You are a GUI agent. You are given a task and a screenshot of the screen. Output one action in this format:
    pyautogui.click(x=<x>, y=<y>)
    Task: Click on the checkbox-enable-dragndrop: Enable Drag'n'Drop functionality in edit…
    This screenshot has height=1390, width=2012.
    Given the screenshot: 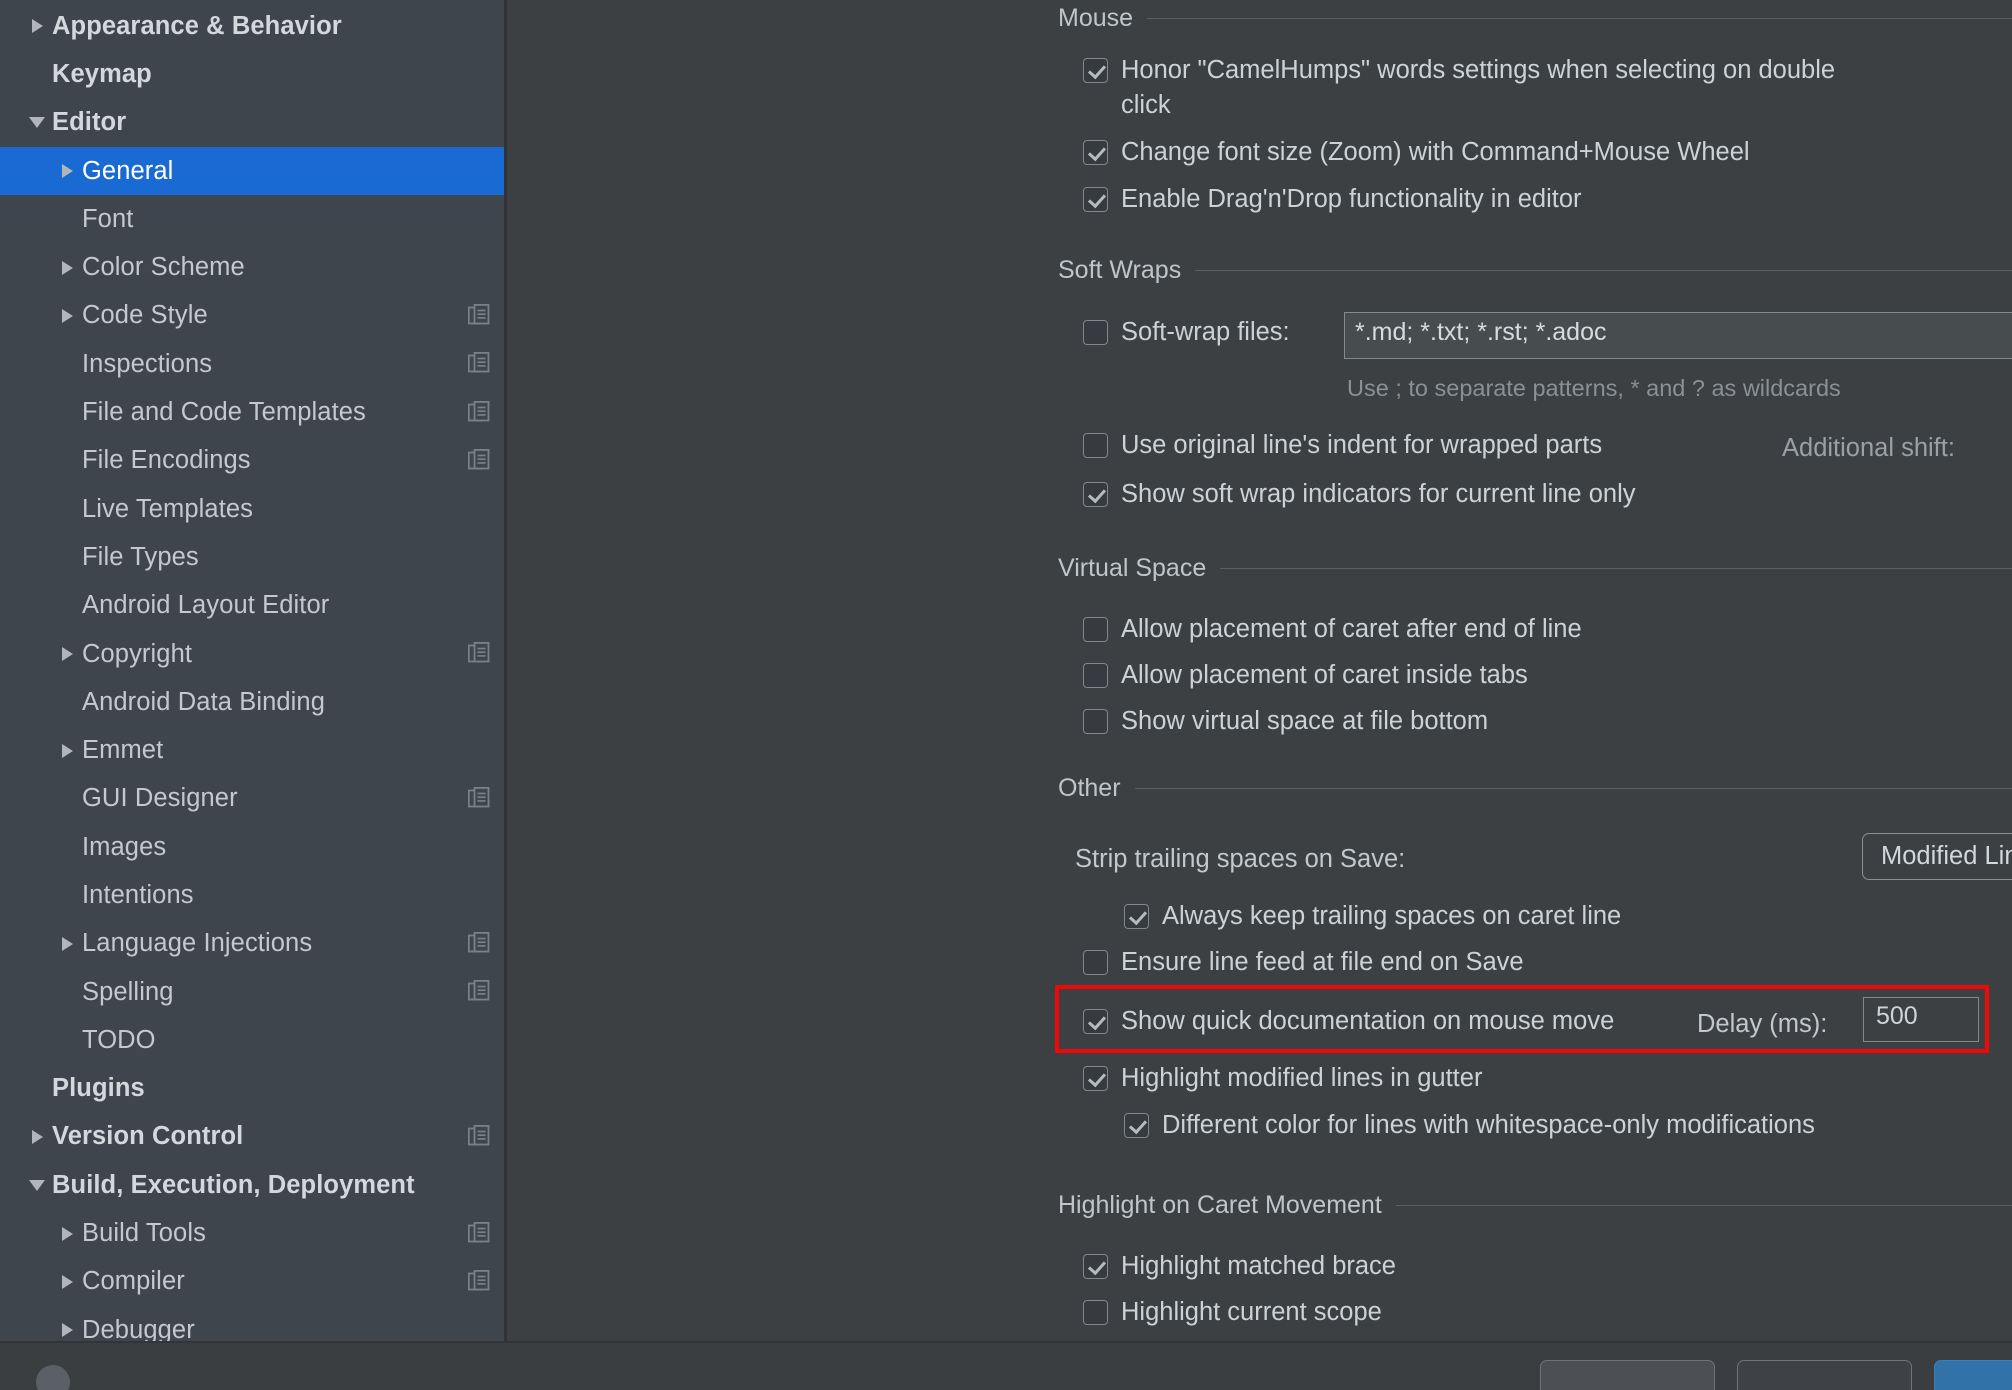 What is the action you would take?
    pyautogui.click(x=1332, y=204)
    